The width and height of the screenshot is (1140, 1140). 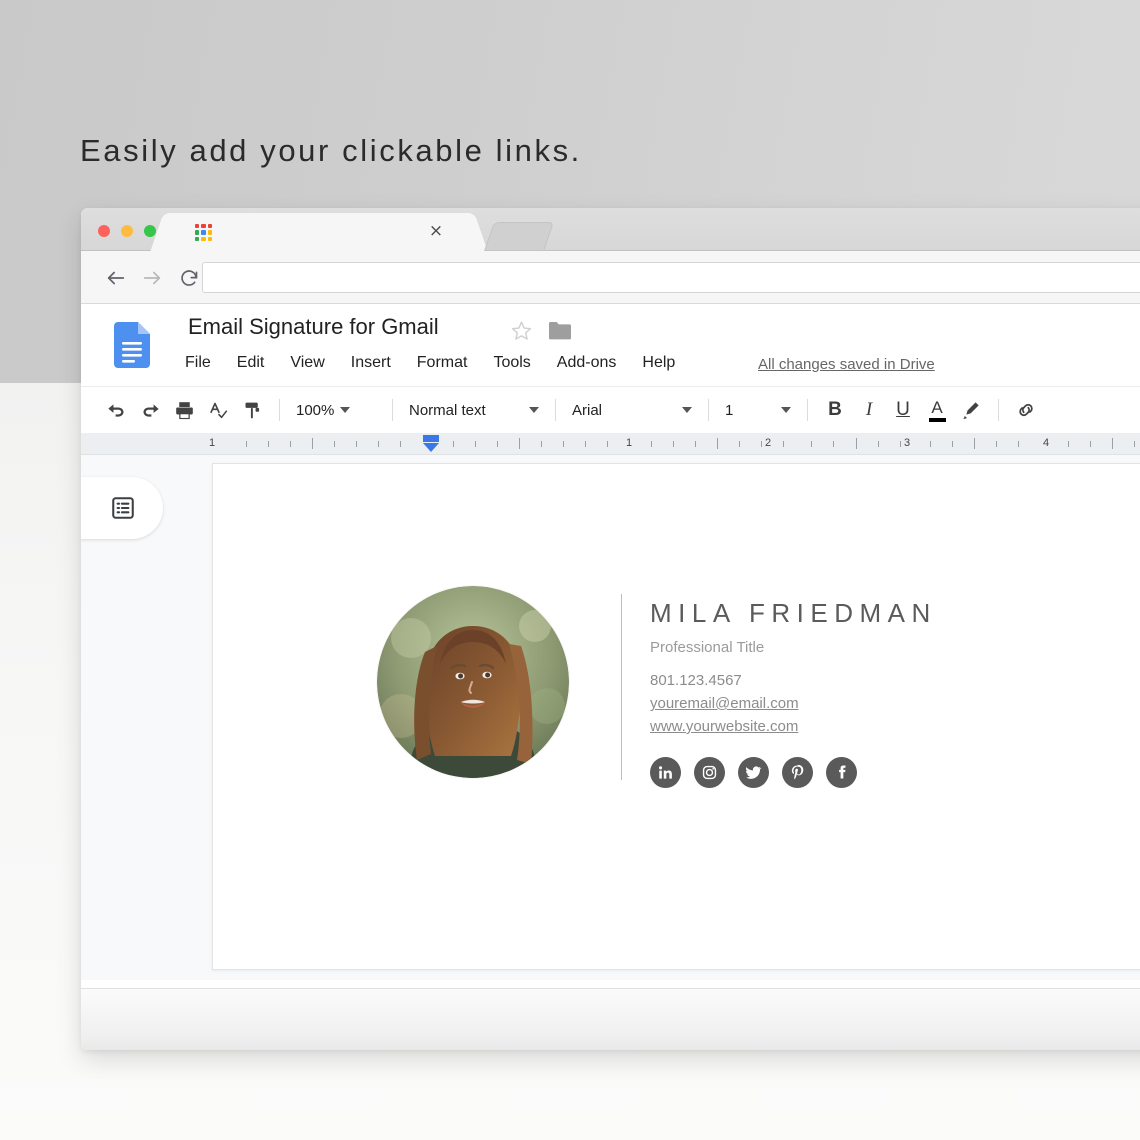 I want to click on zoom-value: 100%, so click(x=315, y=410).